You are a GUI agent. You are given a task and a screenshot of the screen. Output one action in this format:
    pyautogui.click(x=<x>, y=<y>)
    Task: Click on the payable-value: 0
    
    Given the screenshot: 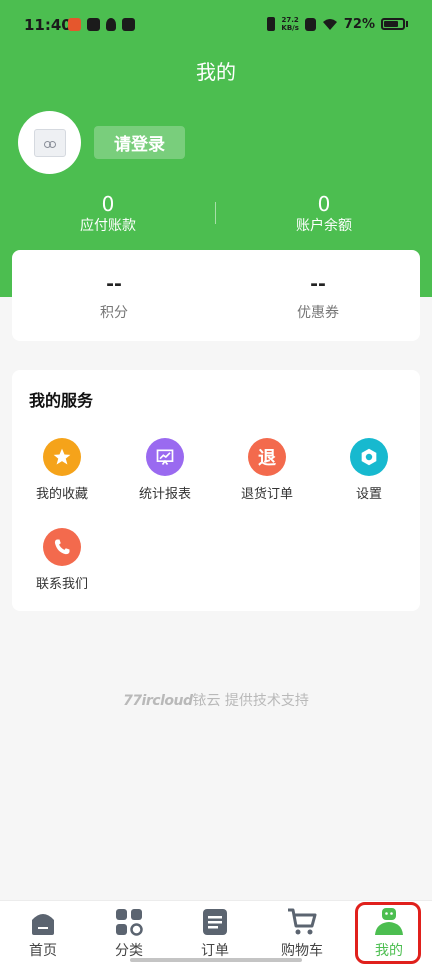 What is the action you would take?
    pyautogui.click(x=108, y=204)
    